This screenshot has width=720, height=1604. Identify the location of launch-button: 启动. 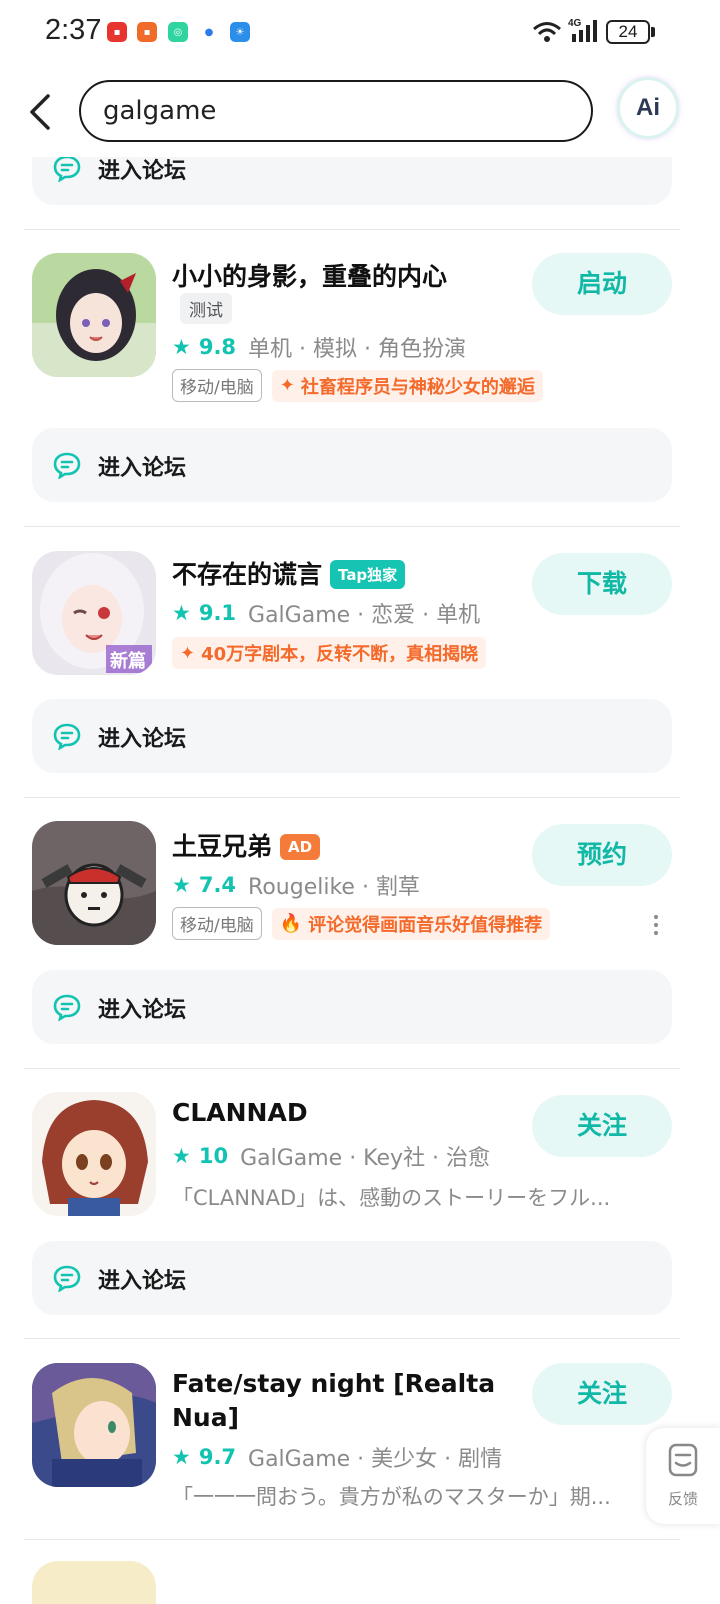
(602, 284).